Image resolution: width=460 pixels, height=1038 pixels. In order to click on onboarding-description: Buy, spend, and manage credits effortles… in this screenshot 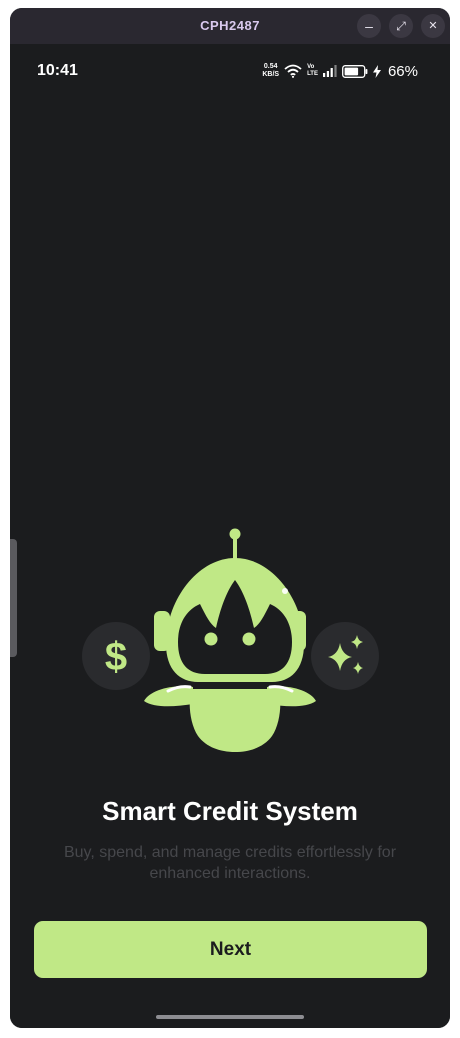, I will do `click(230, 863)`.